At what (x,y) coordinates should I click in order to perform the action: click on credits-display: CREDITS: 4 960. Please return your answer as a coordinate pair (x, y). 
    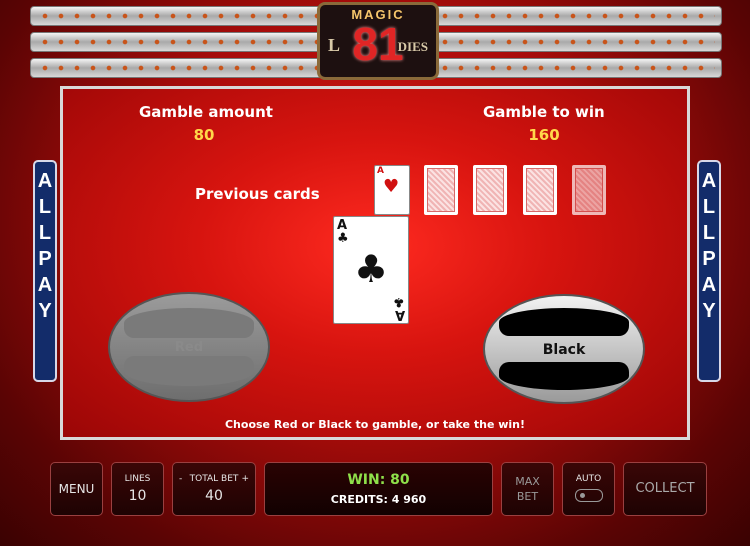
    Looking at the image, I should click on (378, 499).